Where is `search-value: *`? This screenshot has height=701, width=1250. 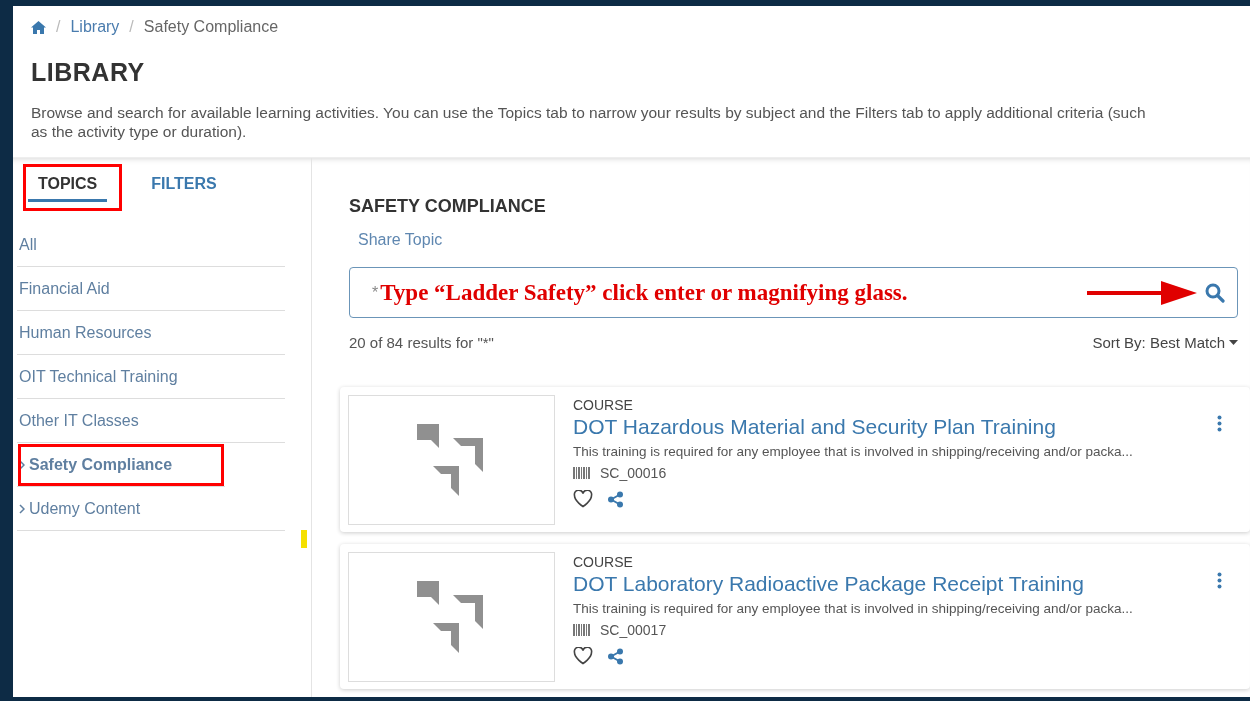 search-value: * is located at coordinates (375, 292).